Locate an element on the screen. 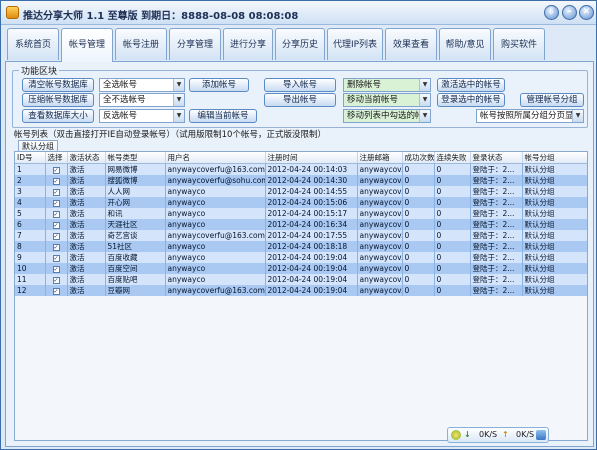 The height and width of the screenshot is (450, 597). col-header-group: 帐号分组 is located at coordinates (554, 158).